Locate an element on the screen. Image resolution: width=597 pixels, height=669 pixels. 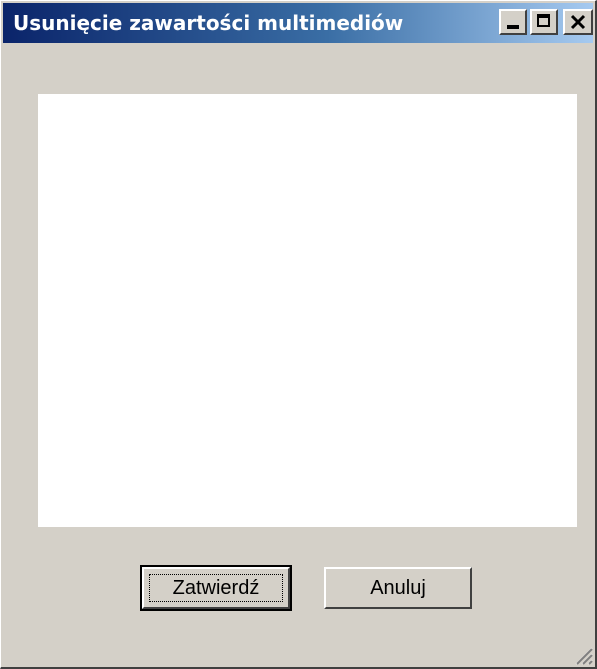
confirm-button: Zatwierdź is located at coordinates (216, 588).